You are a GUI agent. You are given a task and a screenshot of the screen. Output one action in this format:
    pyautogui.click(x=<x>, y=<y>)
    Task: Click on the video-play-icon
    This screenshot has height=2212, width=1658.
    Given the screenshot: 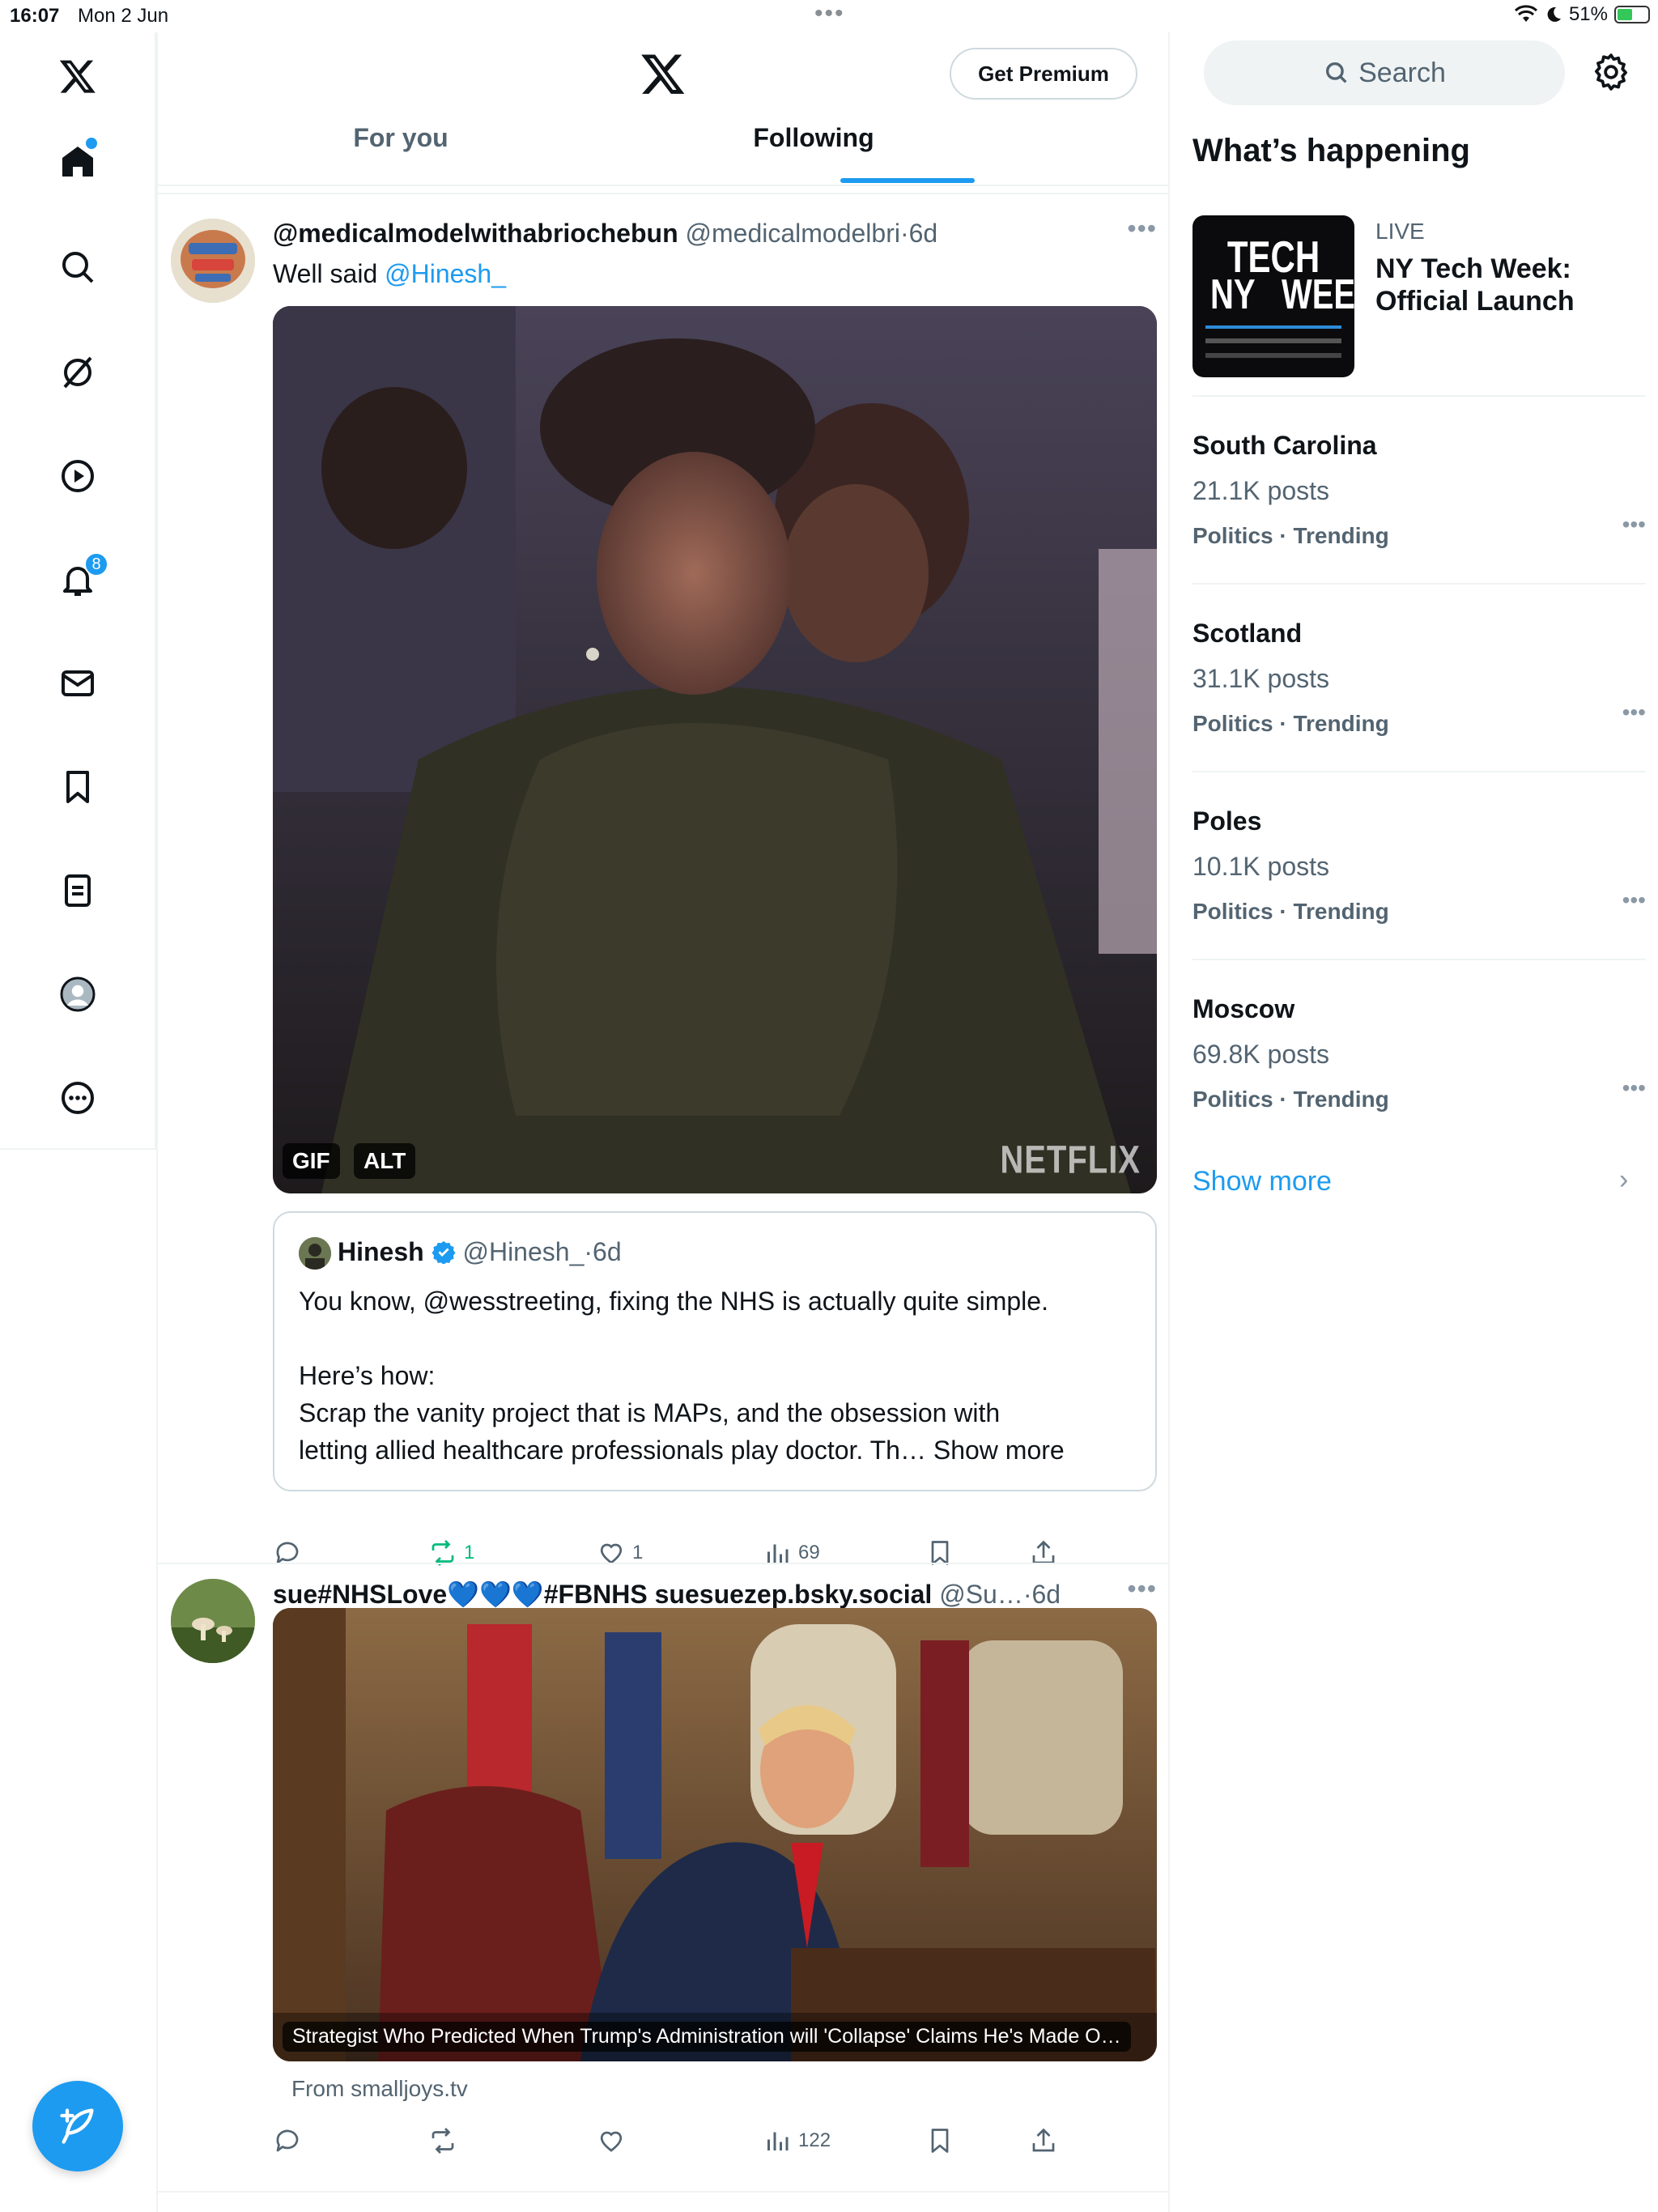 What is the action you would take?
    pyautogui.click(x=78, y=476)
    